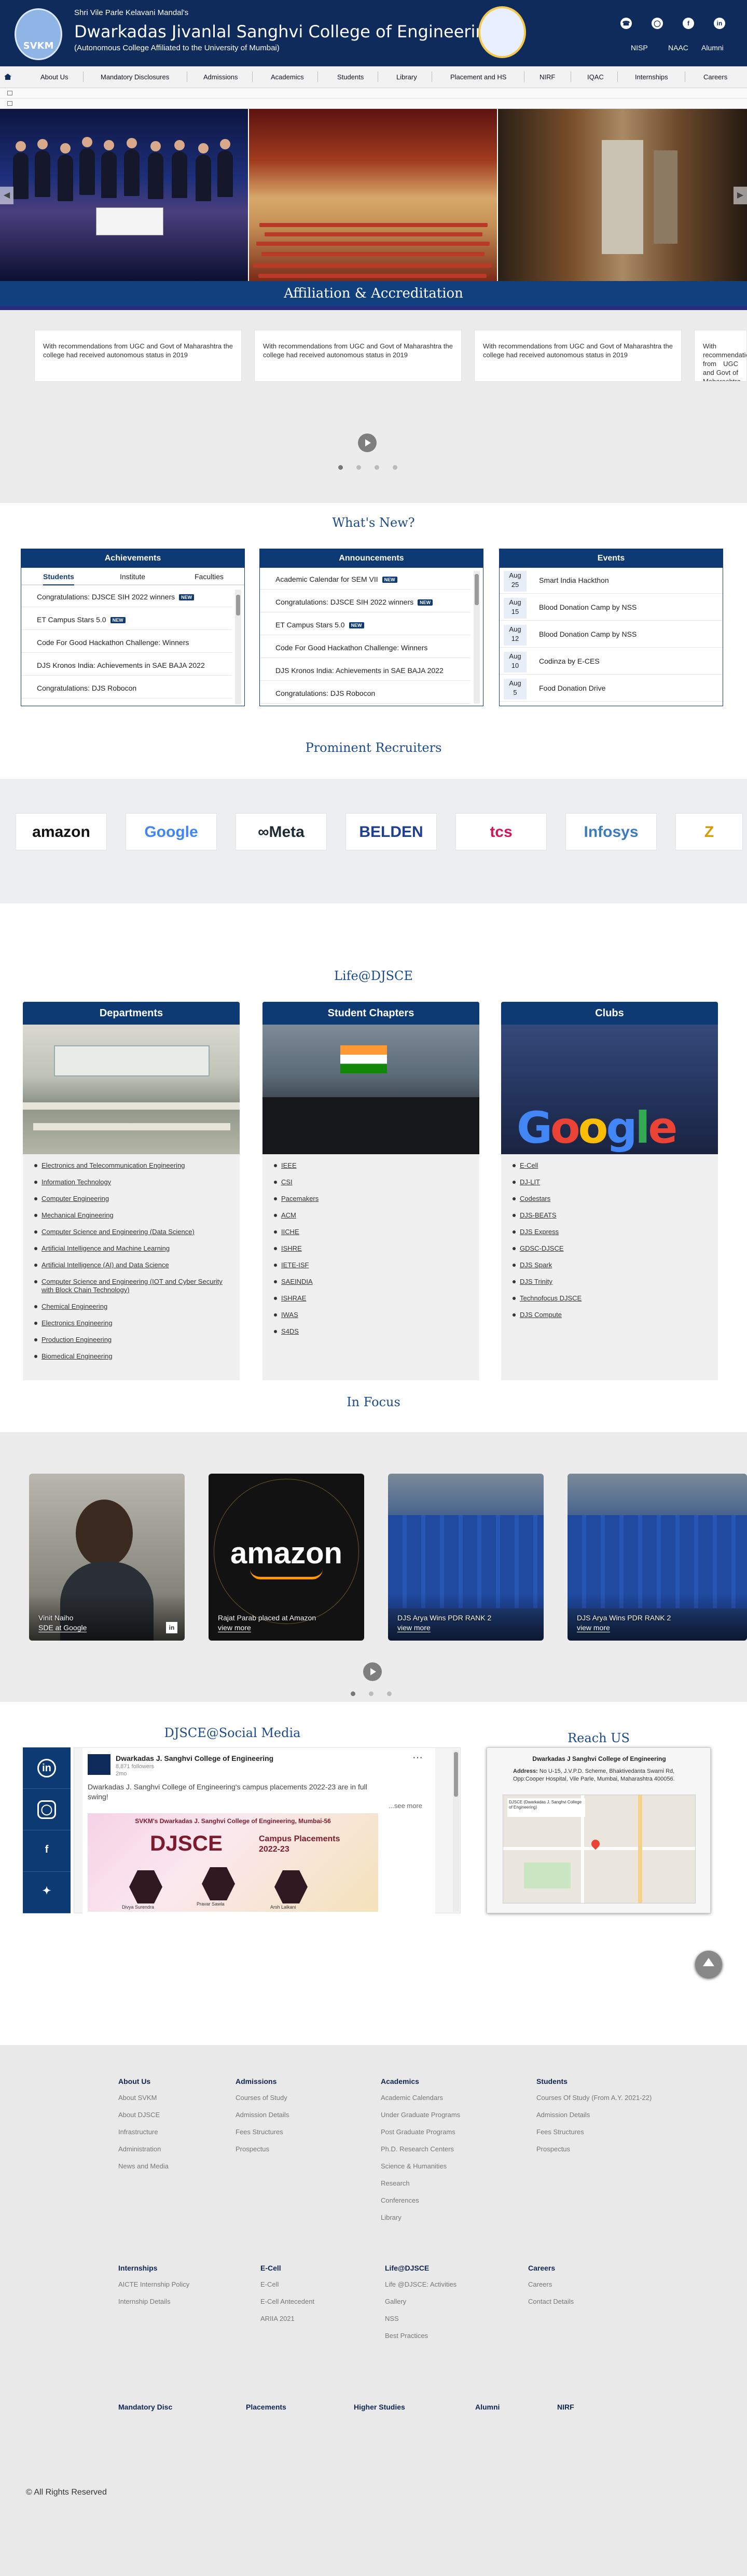  What do you see at coordinates (133, 1344) in the screenshot?
I see `list-item-link: Production Engineering` at bounding box center [133, 1344].